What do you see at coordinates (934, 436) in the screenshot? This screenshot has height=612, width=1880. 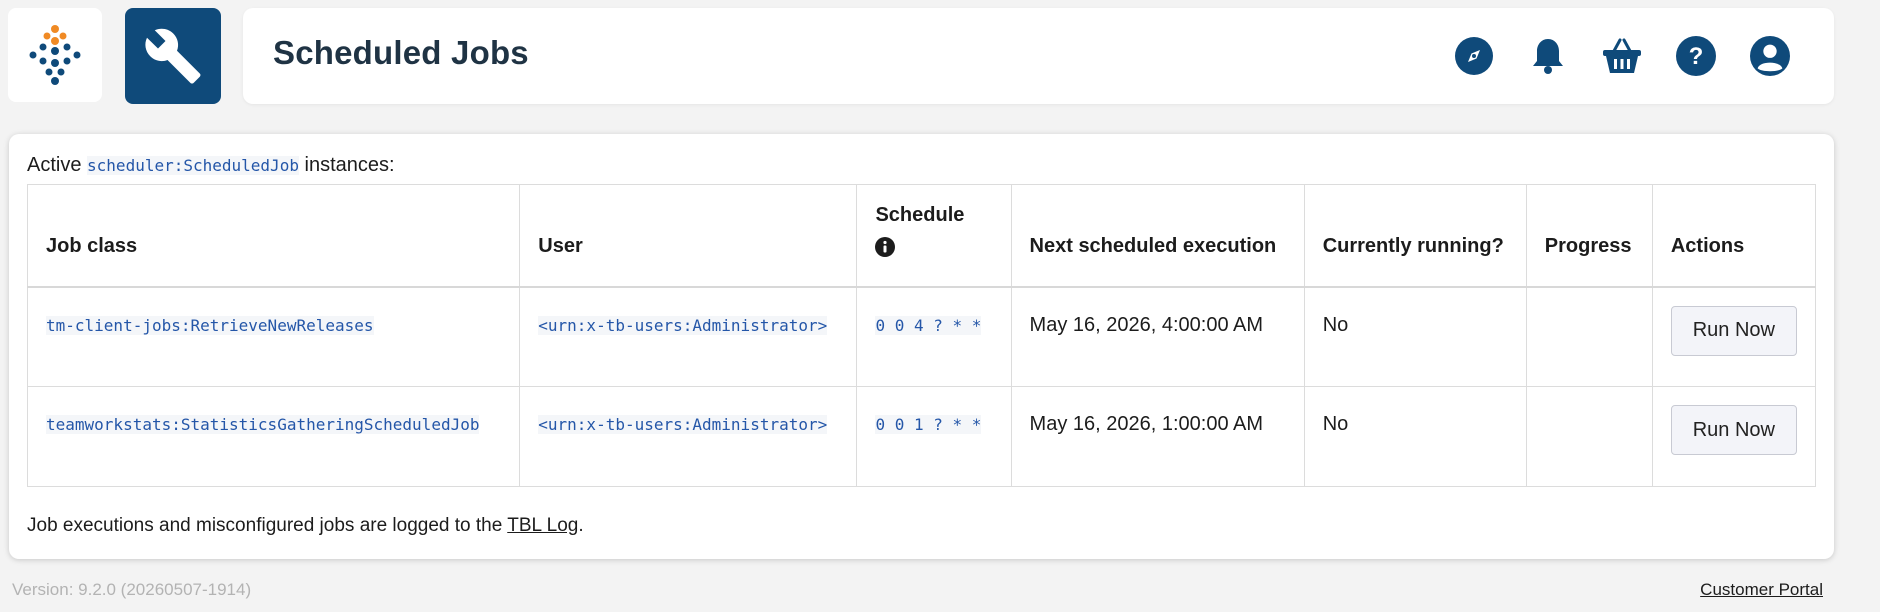 I see `schedule-cell: 0 0 1 ? * *` at bounding box center [934, 436].